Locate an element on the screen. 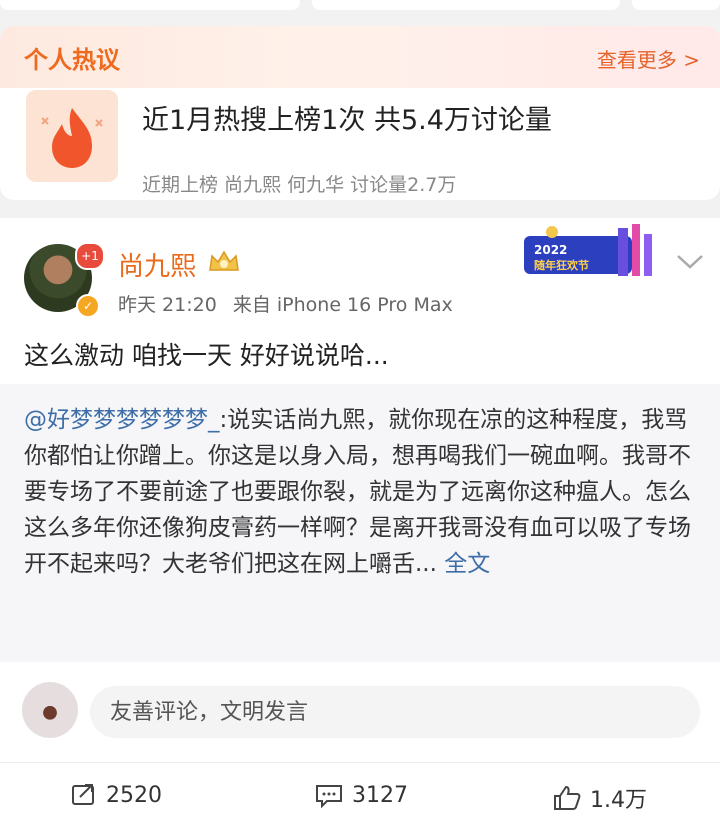 The height and width of the screenshot is (838, 720). previous-card-edges is located at coordinates (360, 7).